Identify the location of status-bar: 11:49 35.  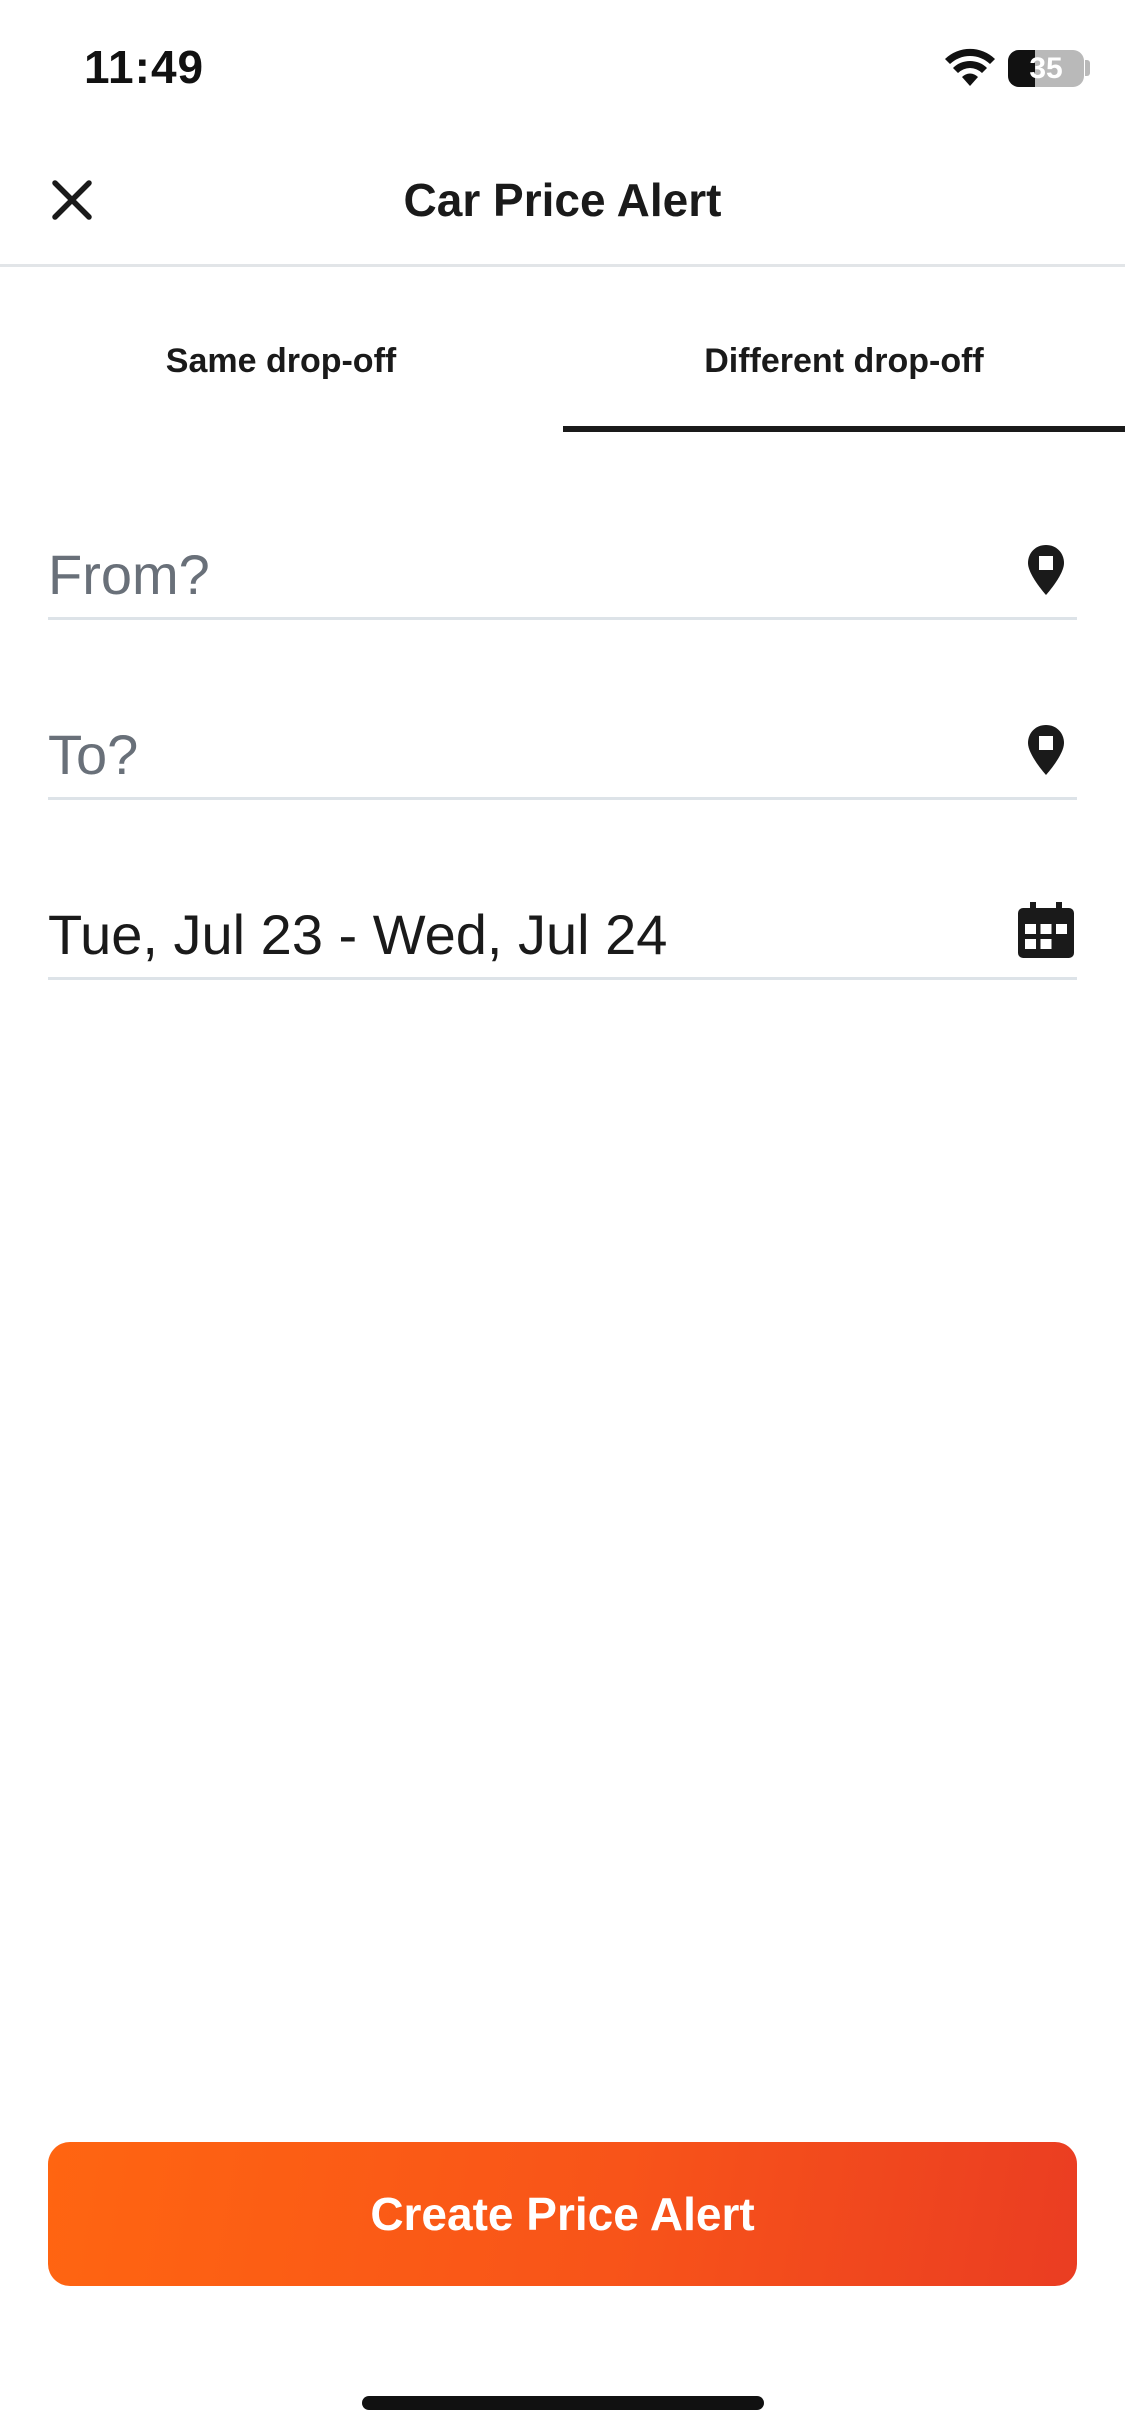
(562, 67).